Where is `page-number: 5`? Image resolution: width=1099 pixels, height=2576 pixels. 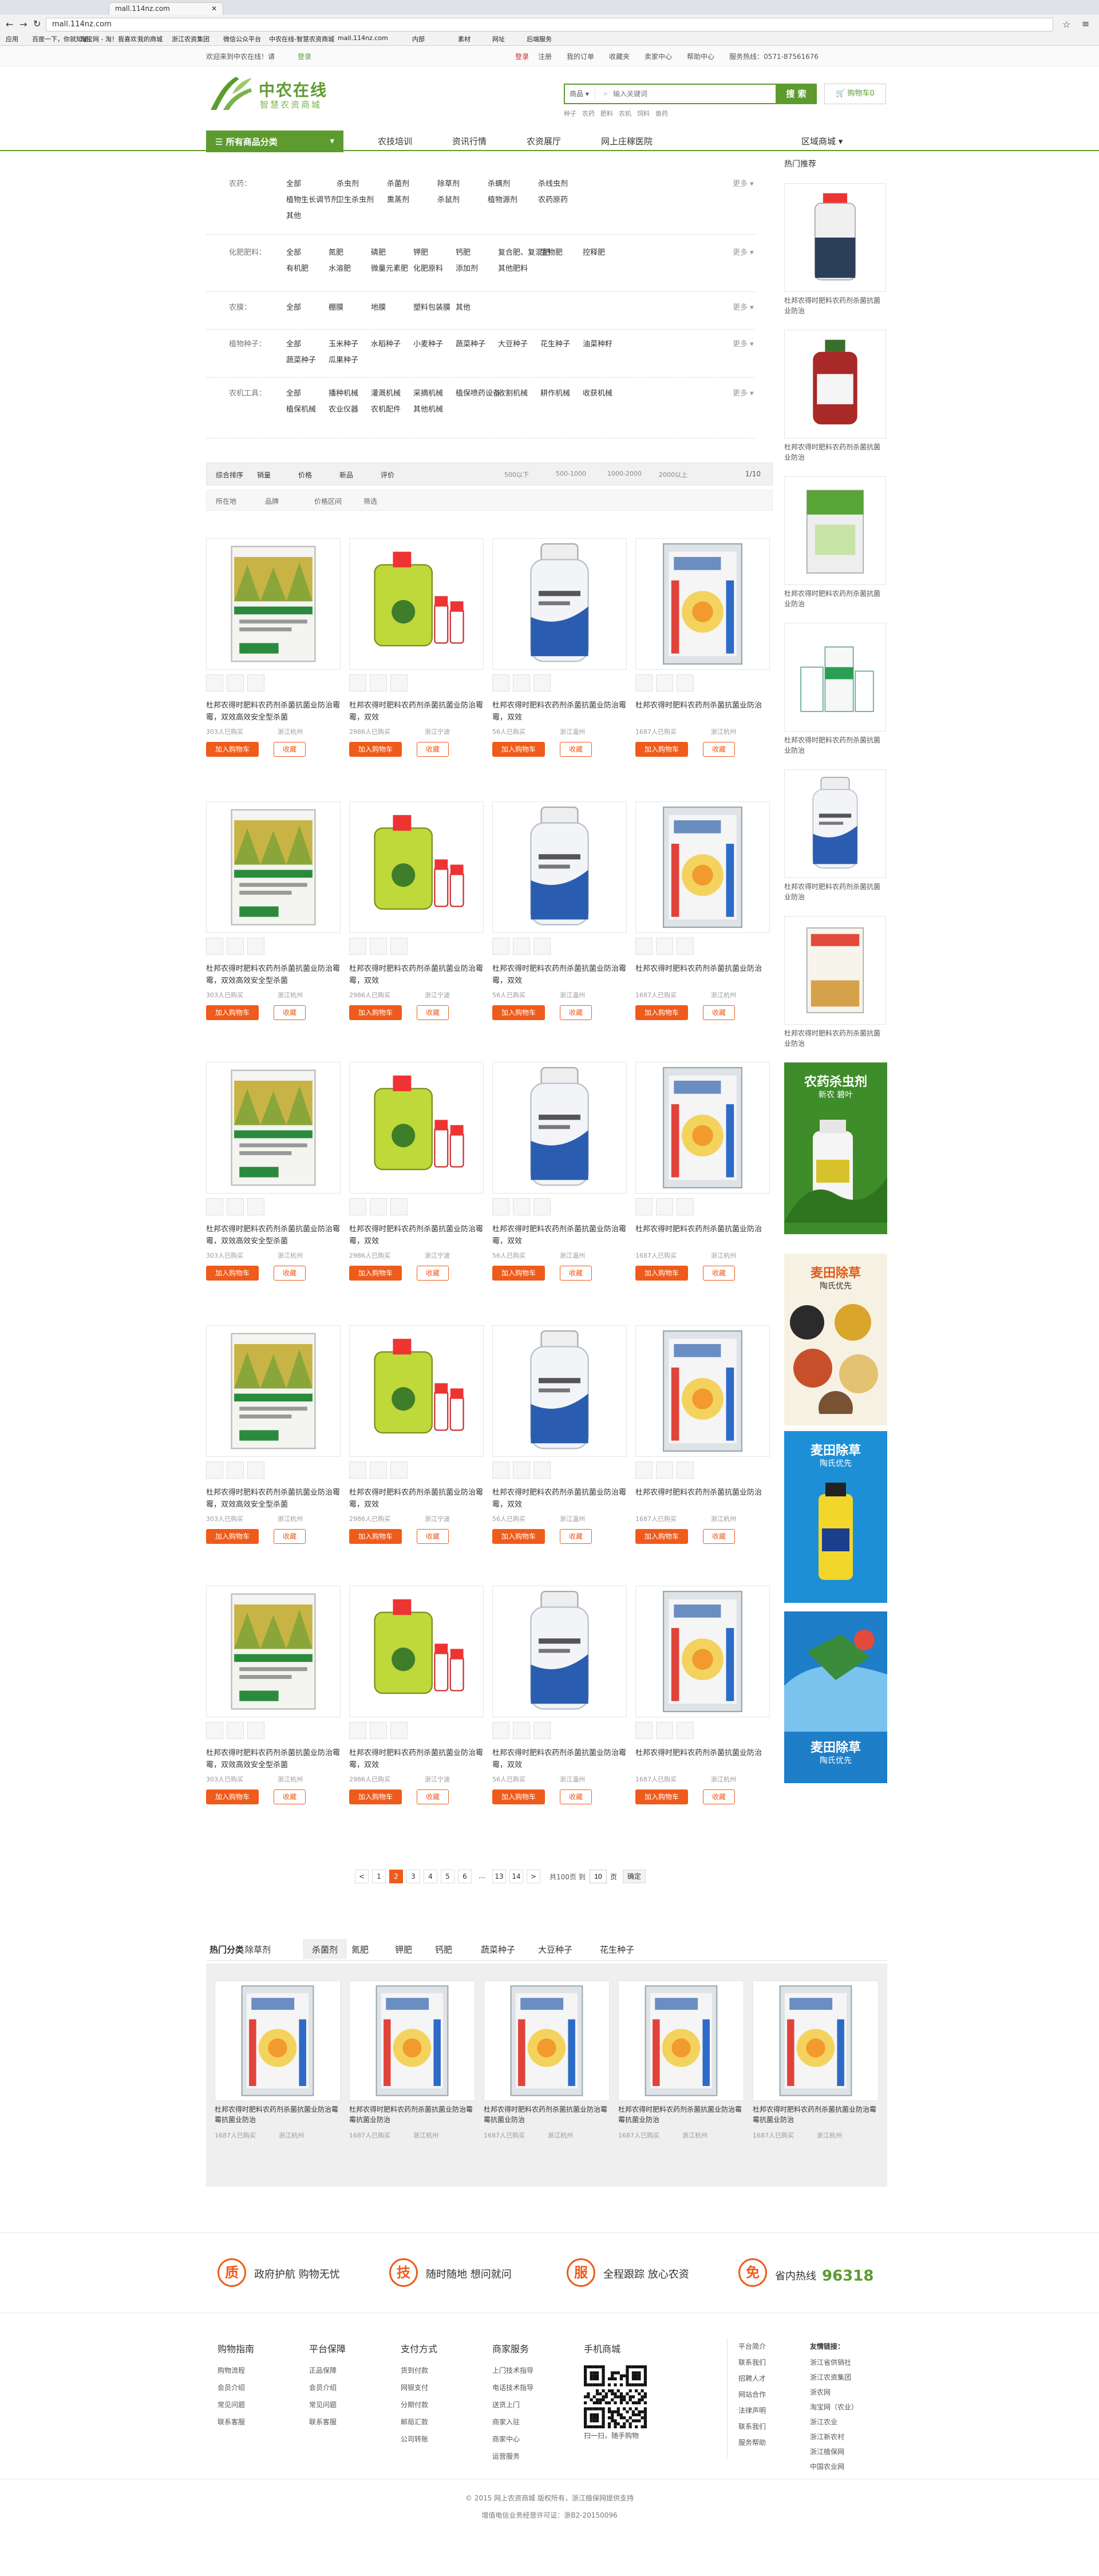
page-number: 5 is located at coordinates (447, 1876).